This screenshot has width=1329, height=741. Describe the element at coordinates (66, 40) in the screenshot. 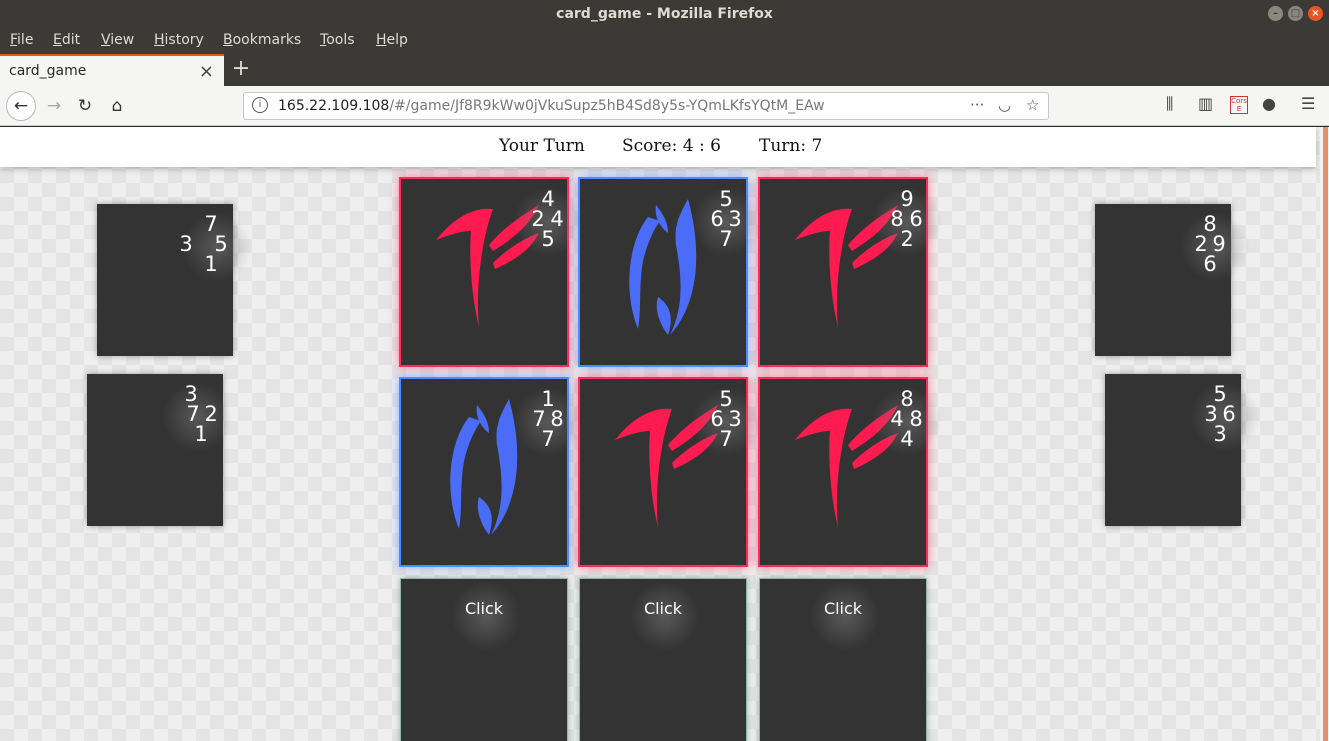

I see `menu-edit: Edit` at that location.